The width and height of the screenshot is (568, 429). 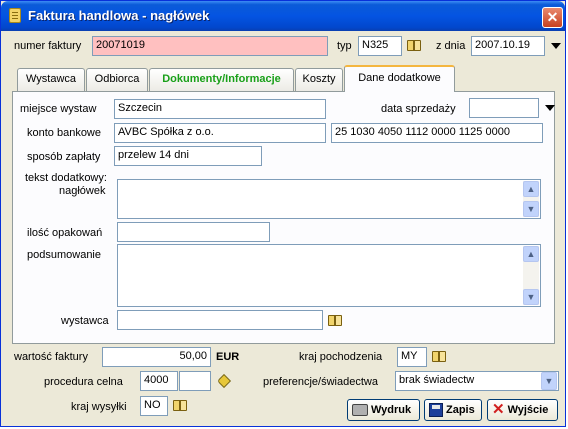 What do you see at coordinates (220, 320) in the screenshot?
I see `issuer-field` at bounding box center [220, 320].